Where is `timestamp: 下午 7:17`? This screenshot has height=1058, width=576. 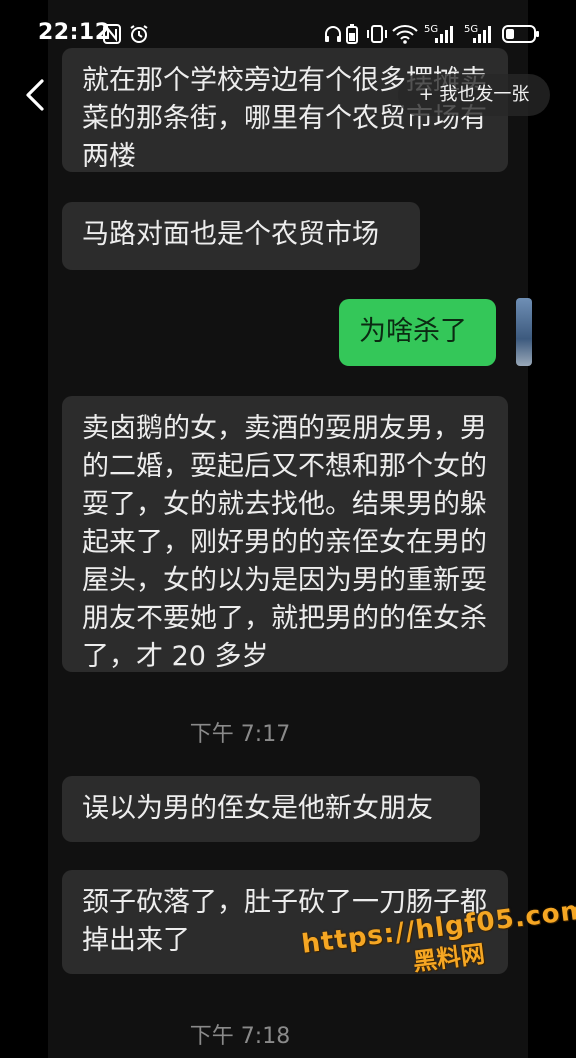 timestamp: 下午 7:17 is located at coordinates (240, 734).